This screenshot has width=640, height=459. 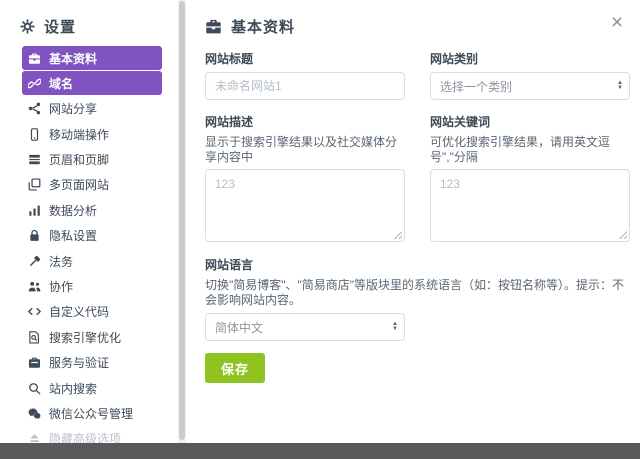 I want to click on site-description-textarea, so click(x=305, y=205).